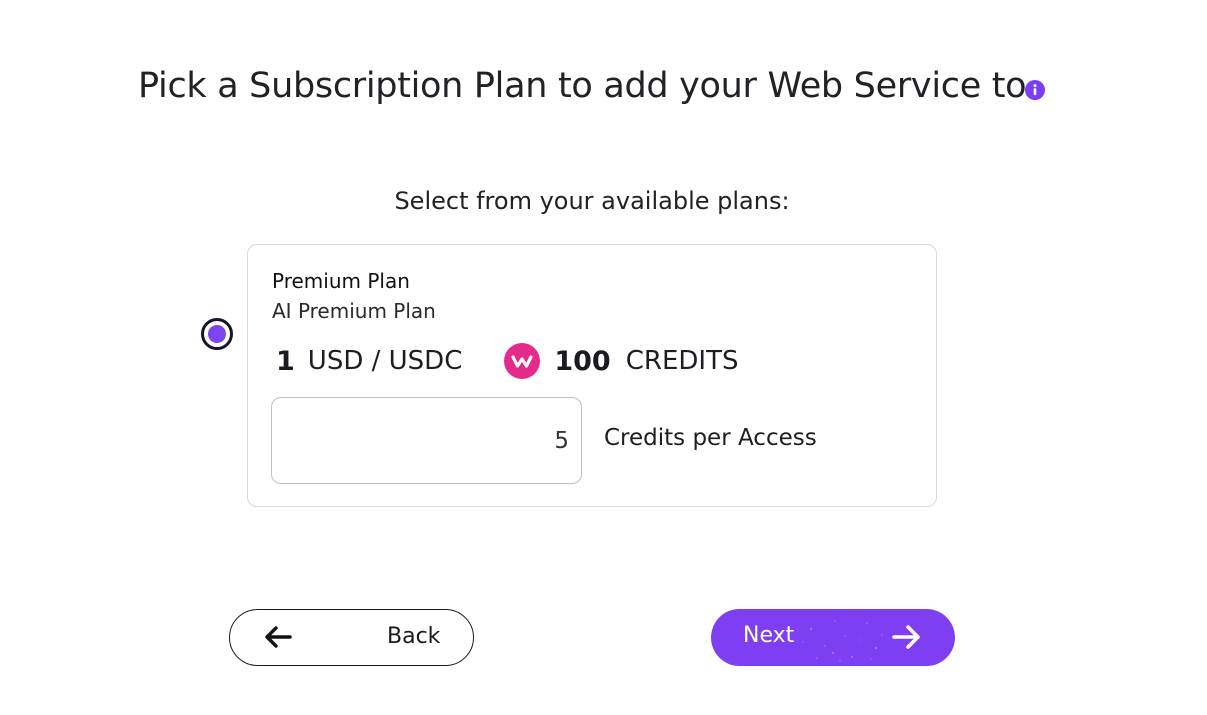 Image resolution: width=1207 pixels, height=715 pixels. I want to click on next-button-label: Next, so click(769, 635).